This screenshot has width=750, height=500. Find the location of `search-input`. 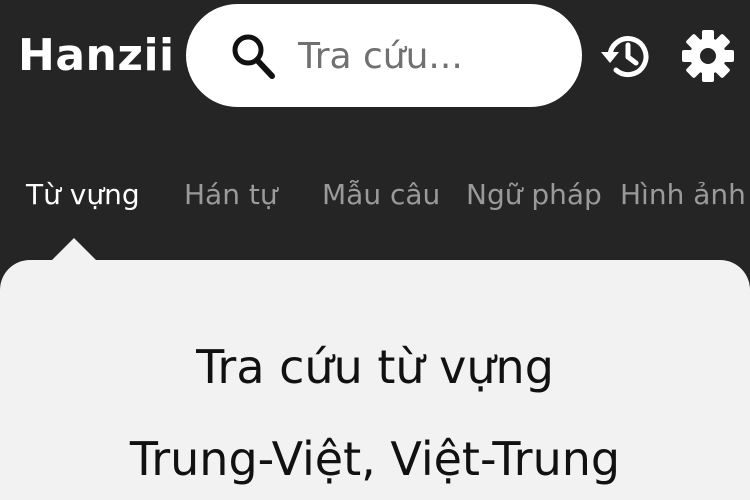

search-input is located at coordinates (428, 56).